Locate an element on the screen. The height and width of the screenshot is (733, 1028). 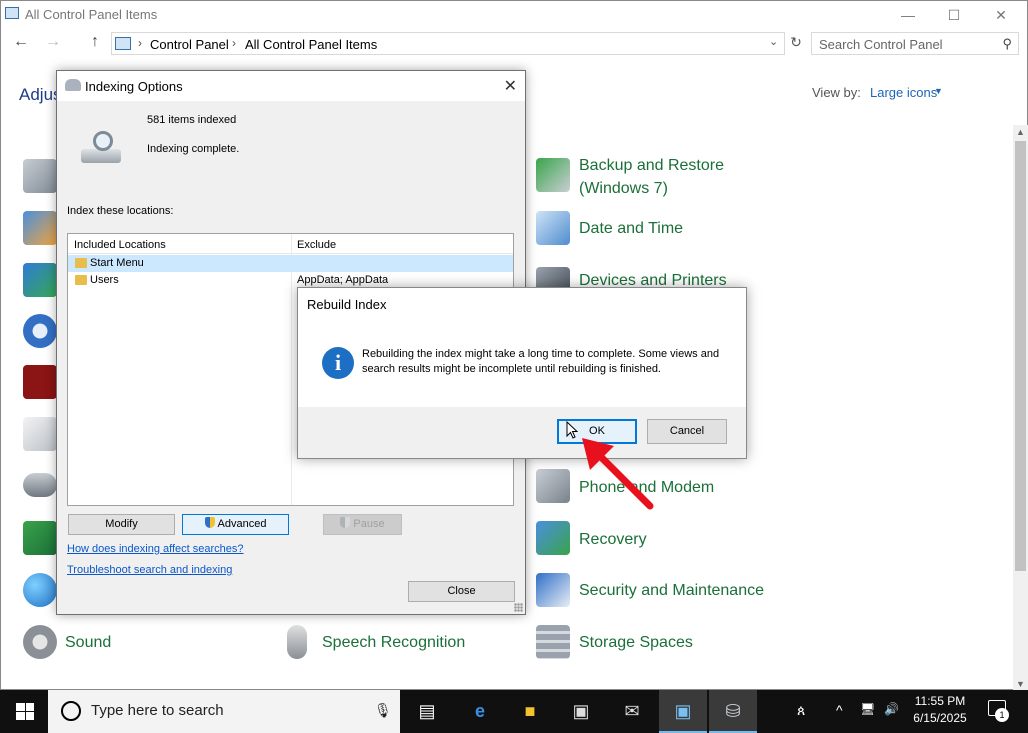
chevron-up-icon: ^ is located at coordinates (839, 710).